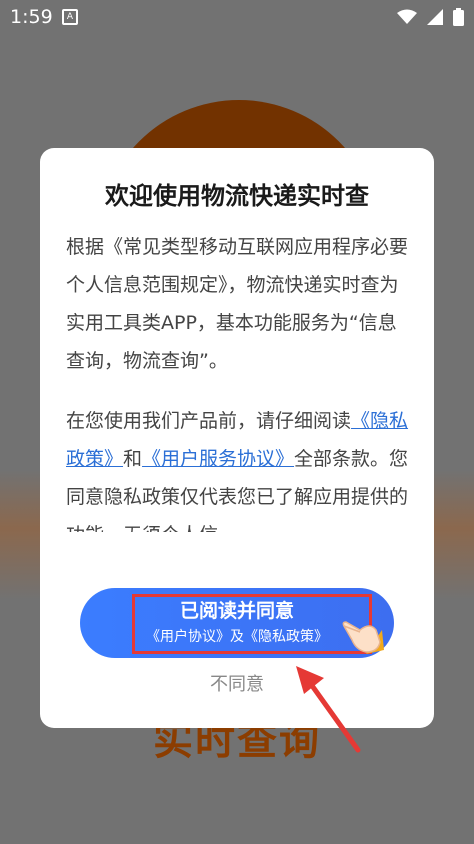 The height and width of the screenshot is (844, 474). Describe the element at coordinates (209, 421) in the screenshot. I see `paragraph2-prefix: 在您使用我们产品前，请仔细阅读` at that location.